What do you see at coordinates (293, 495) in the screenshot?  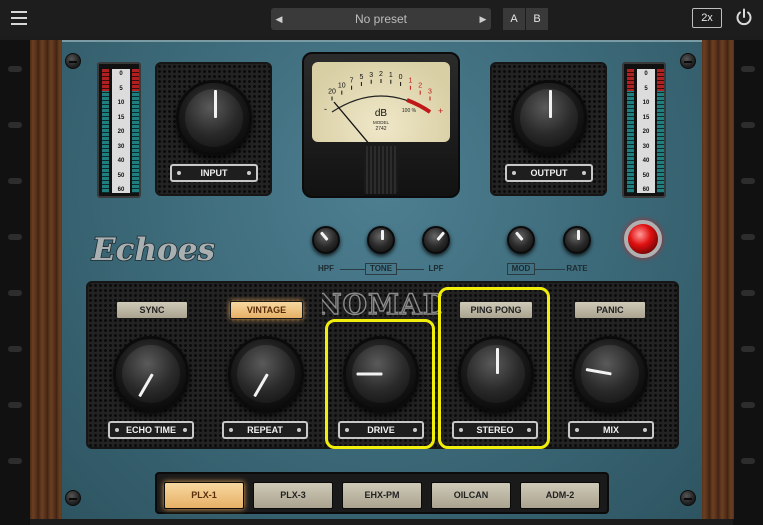 I see `model-button-plx-3: PLX-3` at bounding box center [293, 495].